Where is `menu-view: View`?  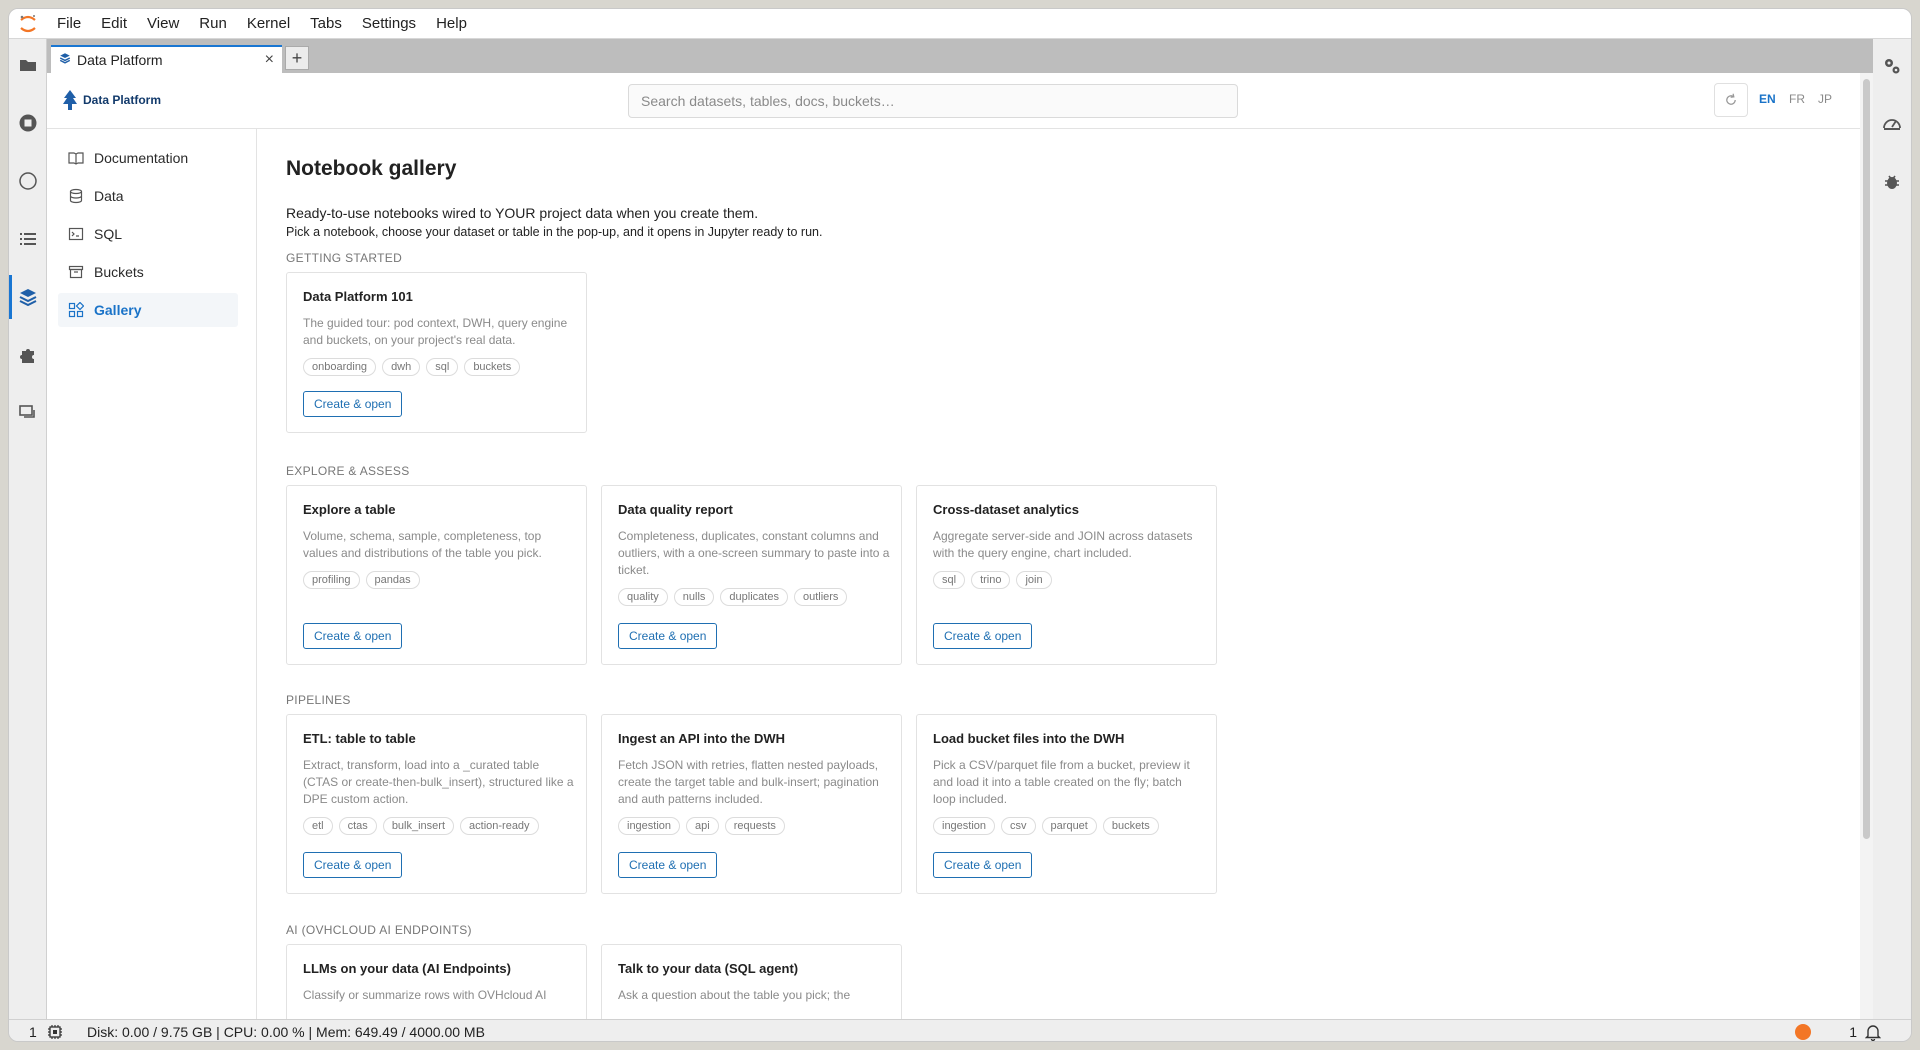 menu-view: View is located at coordinates (163, 24).